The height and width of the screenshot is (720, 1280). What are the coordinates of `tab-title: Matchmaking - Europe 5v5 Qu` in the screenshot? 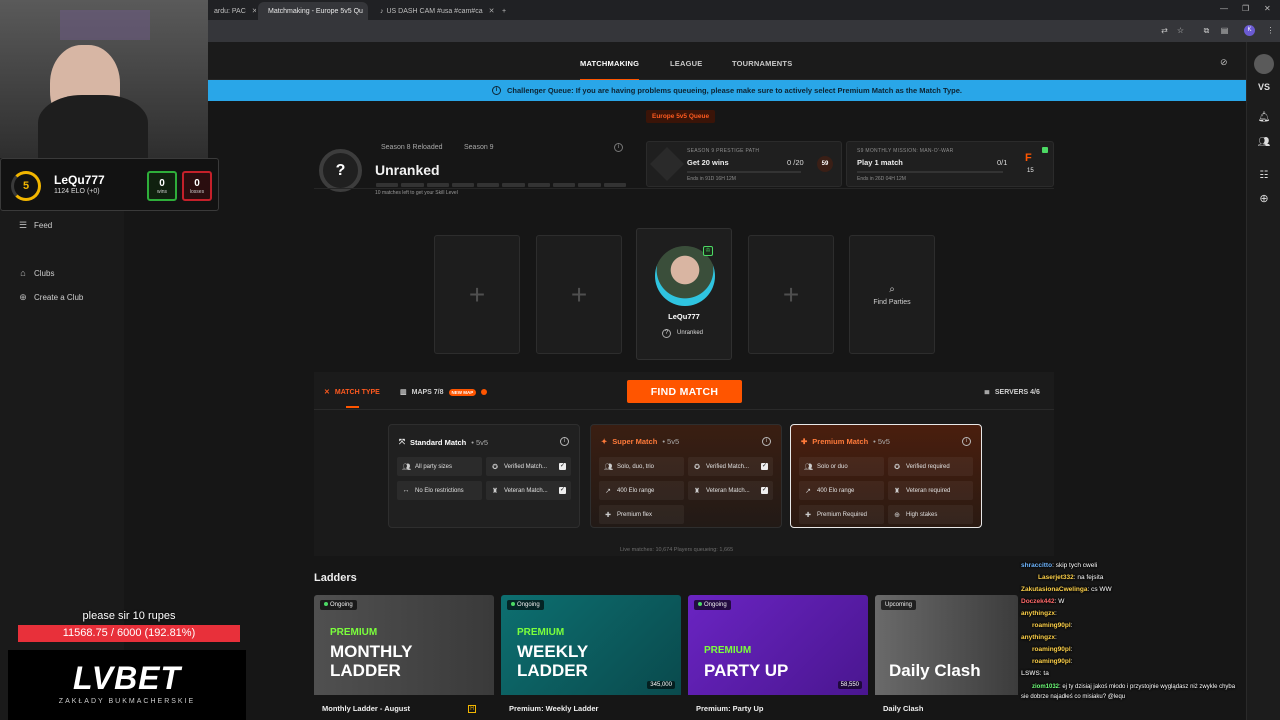 It's located at (315, 11).